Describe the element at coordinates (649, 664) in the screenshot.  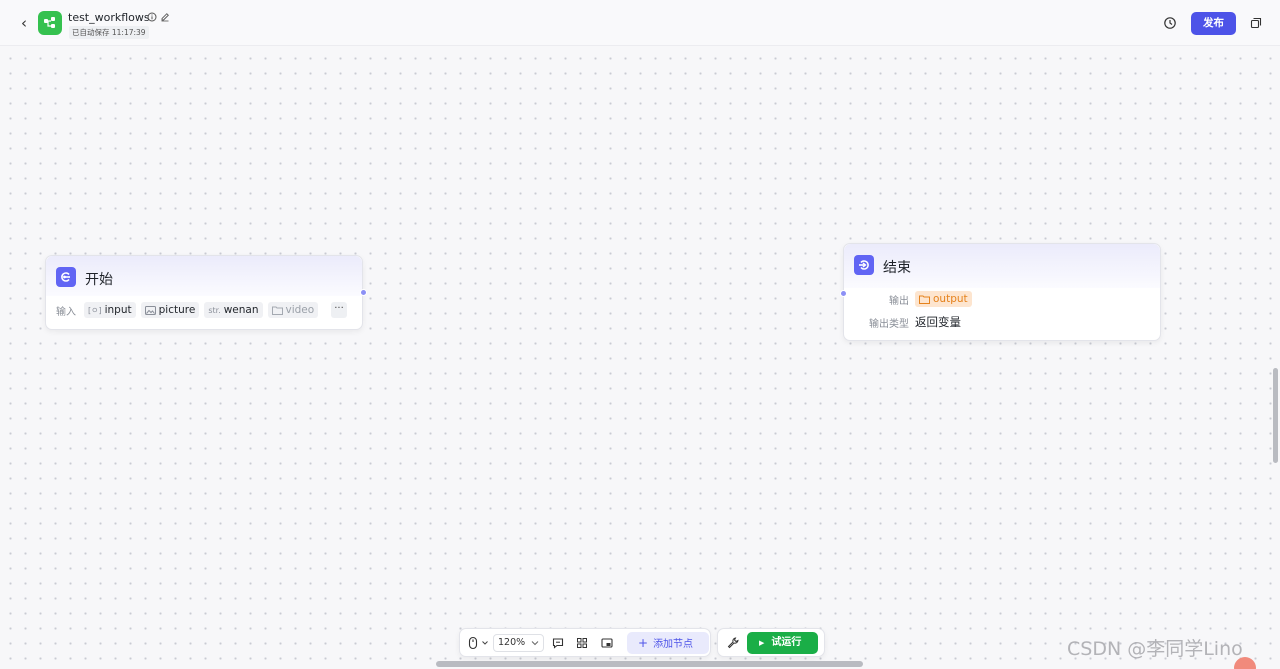
I see `horizontal-scrollbar` at that location.